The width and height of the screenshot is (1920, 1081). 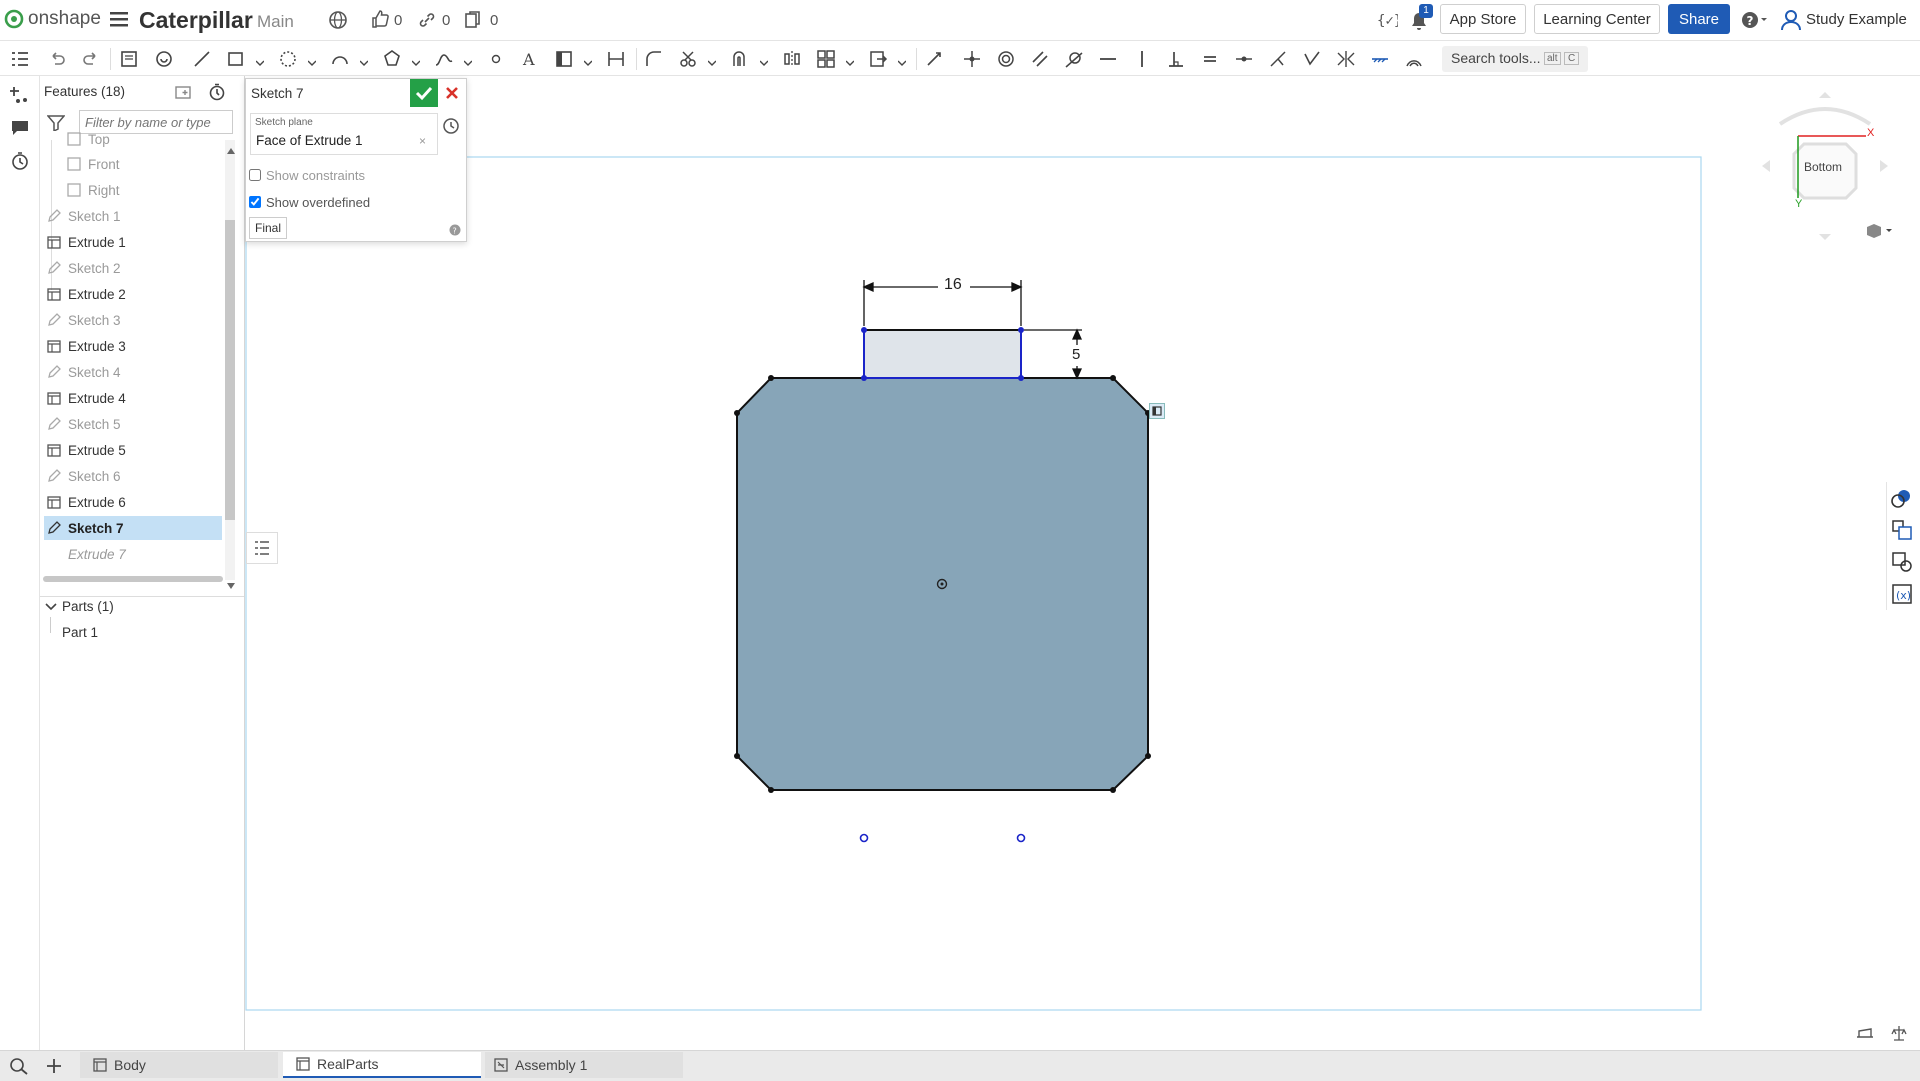 I want to click on sketch-handle-icon, so click(x=1157, y=411).